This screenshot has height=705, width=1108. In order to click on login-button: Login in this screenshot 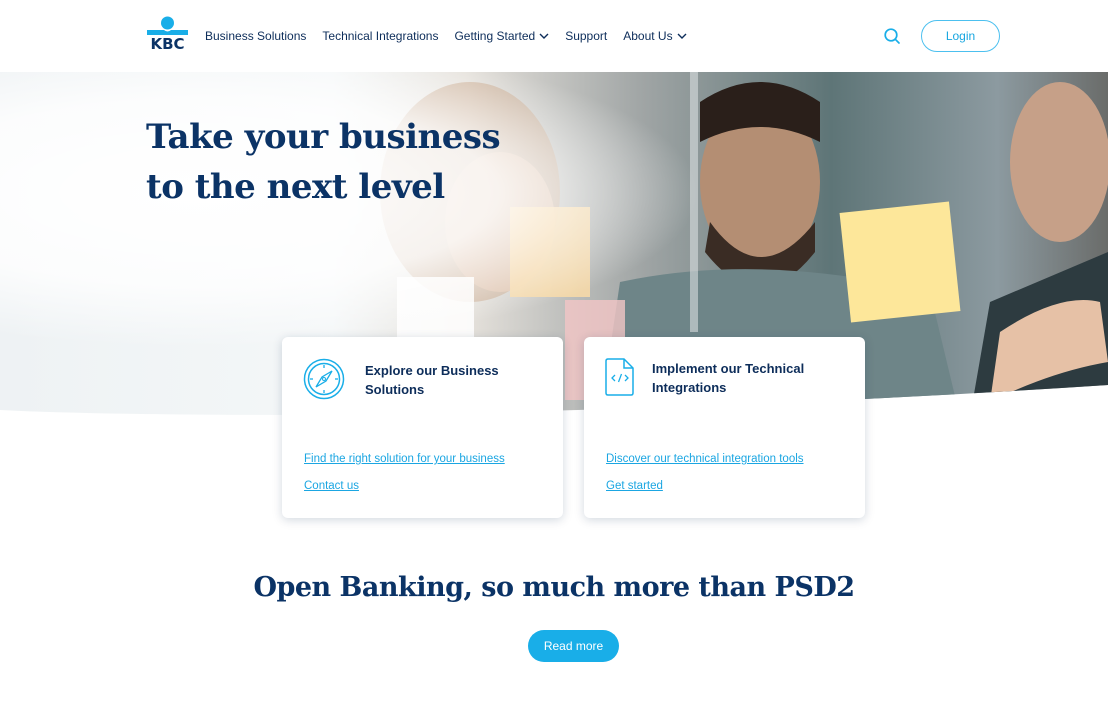, I will do `click(960, 36)`.